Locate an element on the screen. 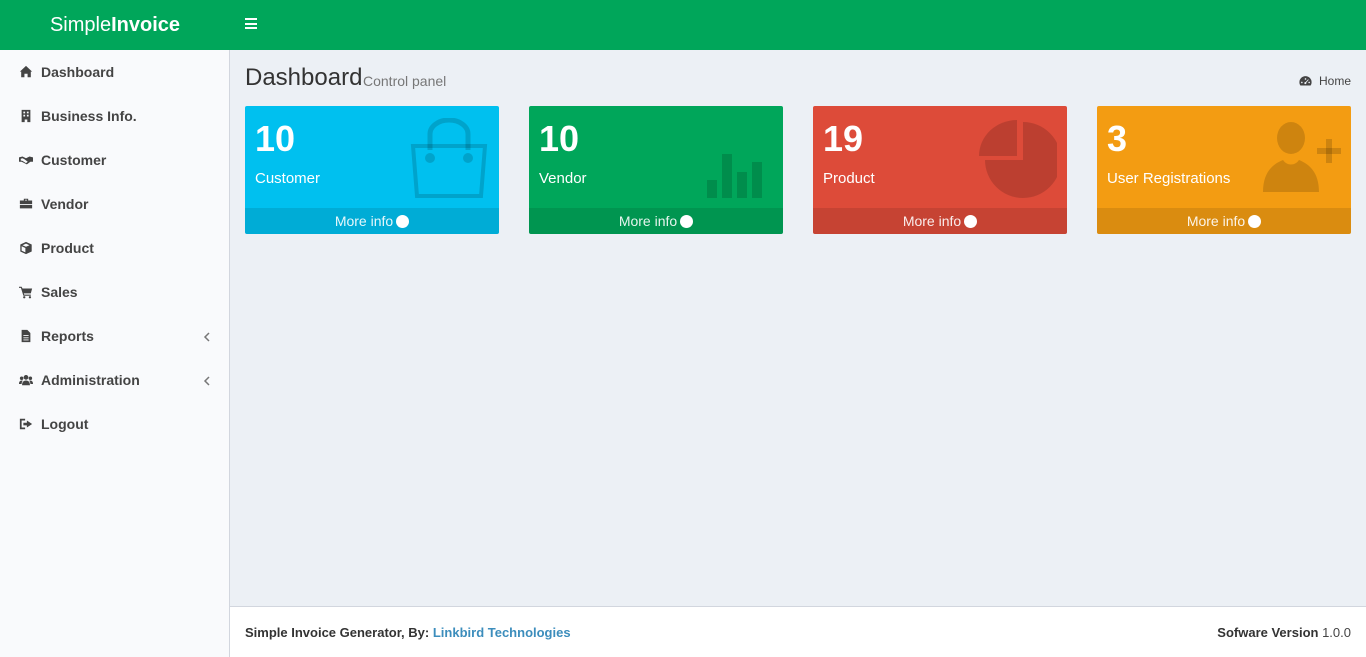 The width and height of the screenshot is (1366, 657). stat-count: 19 is located at coordinates (843, 138).